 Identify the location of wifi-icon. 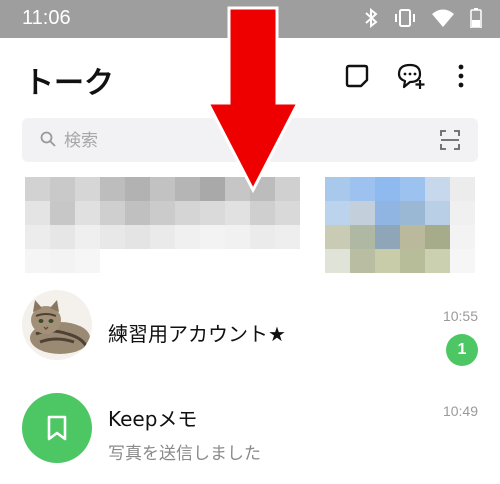
(443, 18).